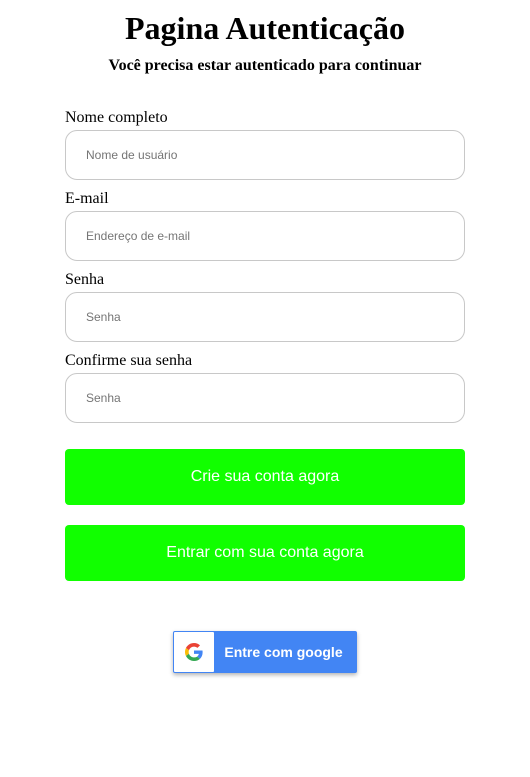 The image size is (530, 777). I want to click on password-input, so click(265, 317).